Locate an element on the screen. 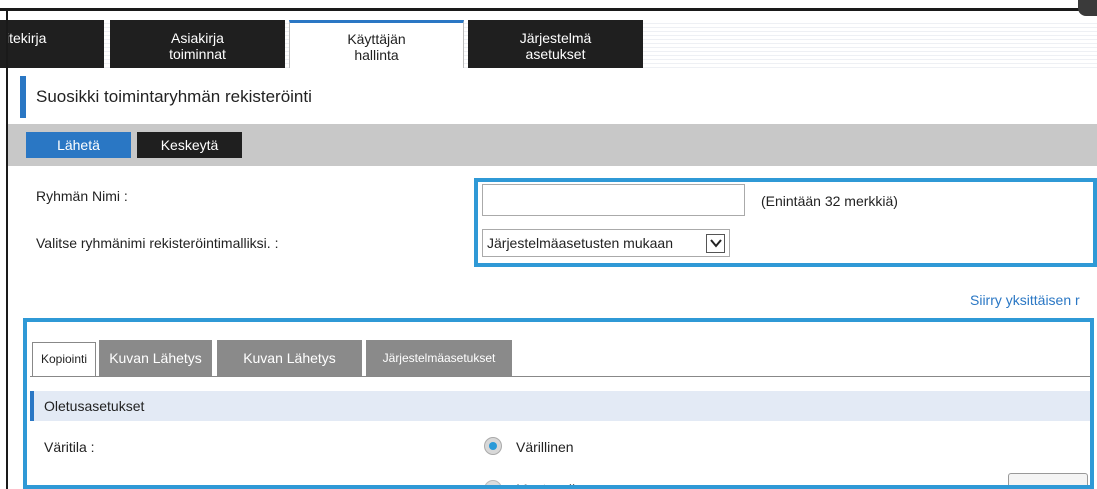 The width and height of the screenshot is (1097, 489). tab-document-operations: Asiakirja toiminnat is located at coordinates (197, 44).